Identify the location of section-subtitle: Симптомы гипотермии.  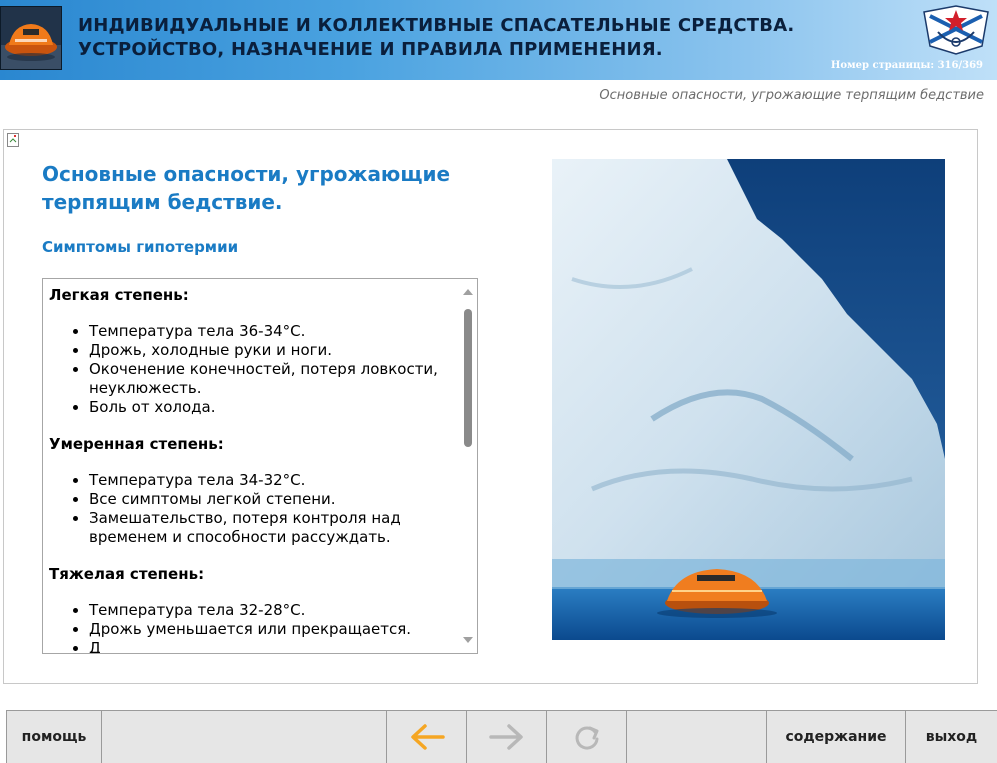
(140, 247).